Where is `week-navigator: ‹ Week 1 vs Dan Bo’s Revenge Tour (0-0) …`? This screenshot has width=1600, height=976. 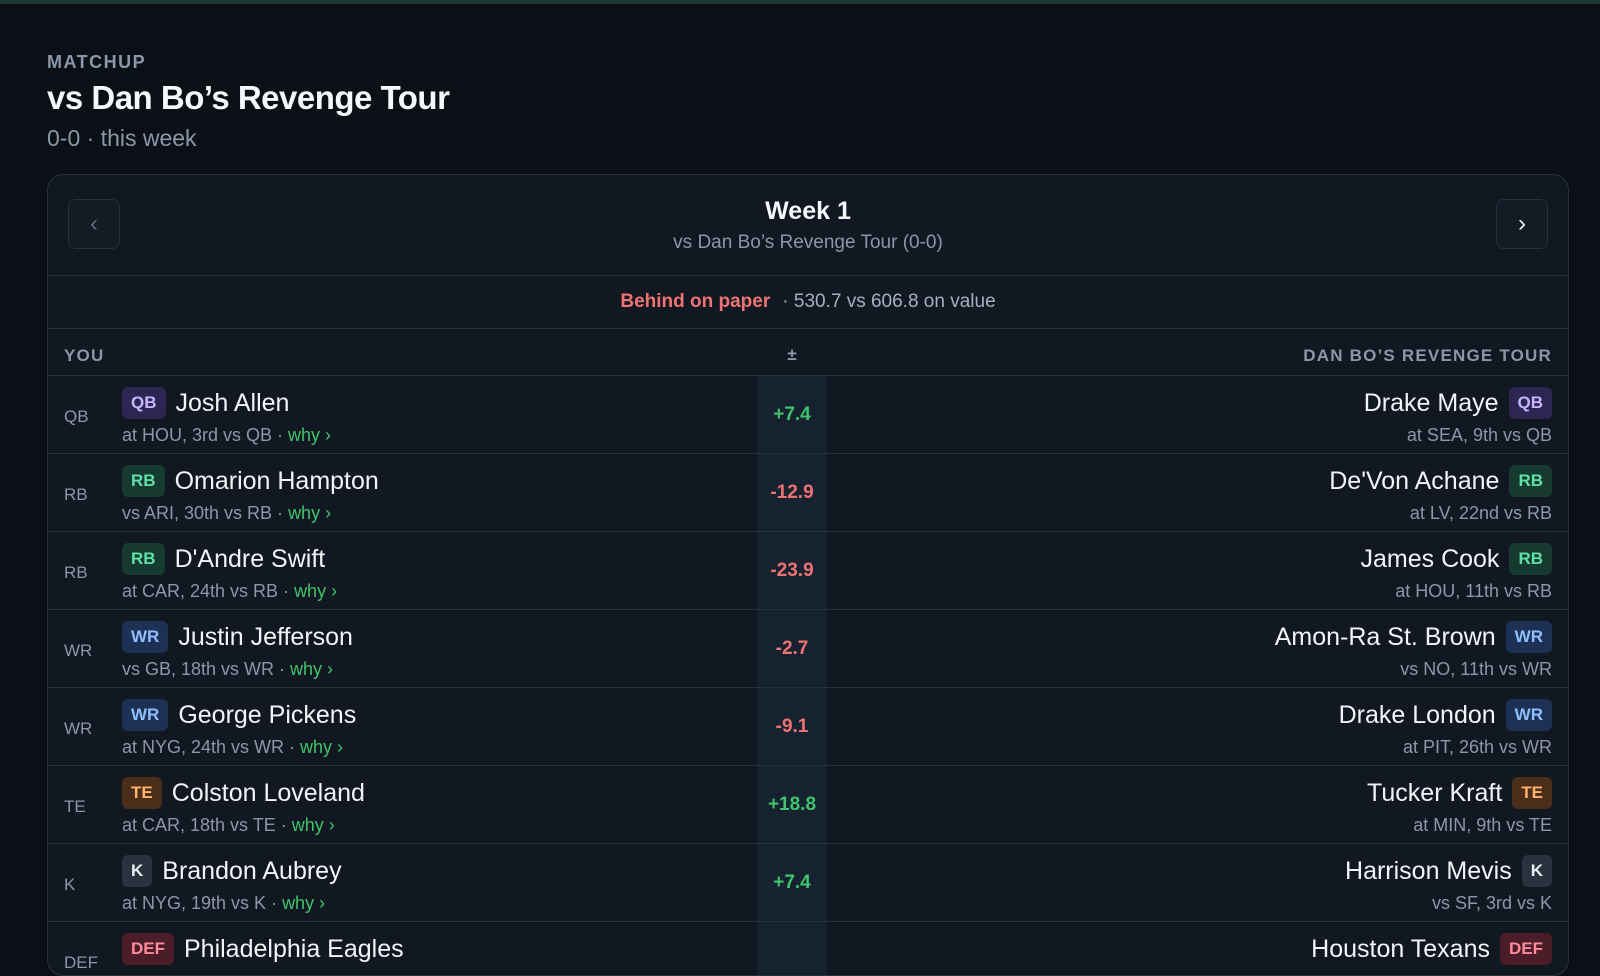
week-navigator: ‹ Week 1 vs Dan Bo’s Revenge Tour (0-0) … is located at coordinates (808, 225).